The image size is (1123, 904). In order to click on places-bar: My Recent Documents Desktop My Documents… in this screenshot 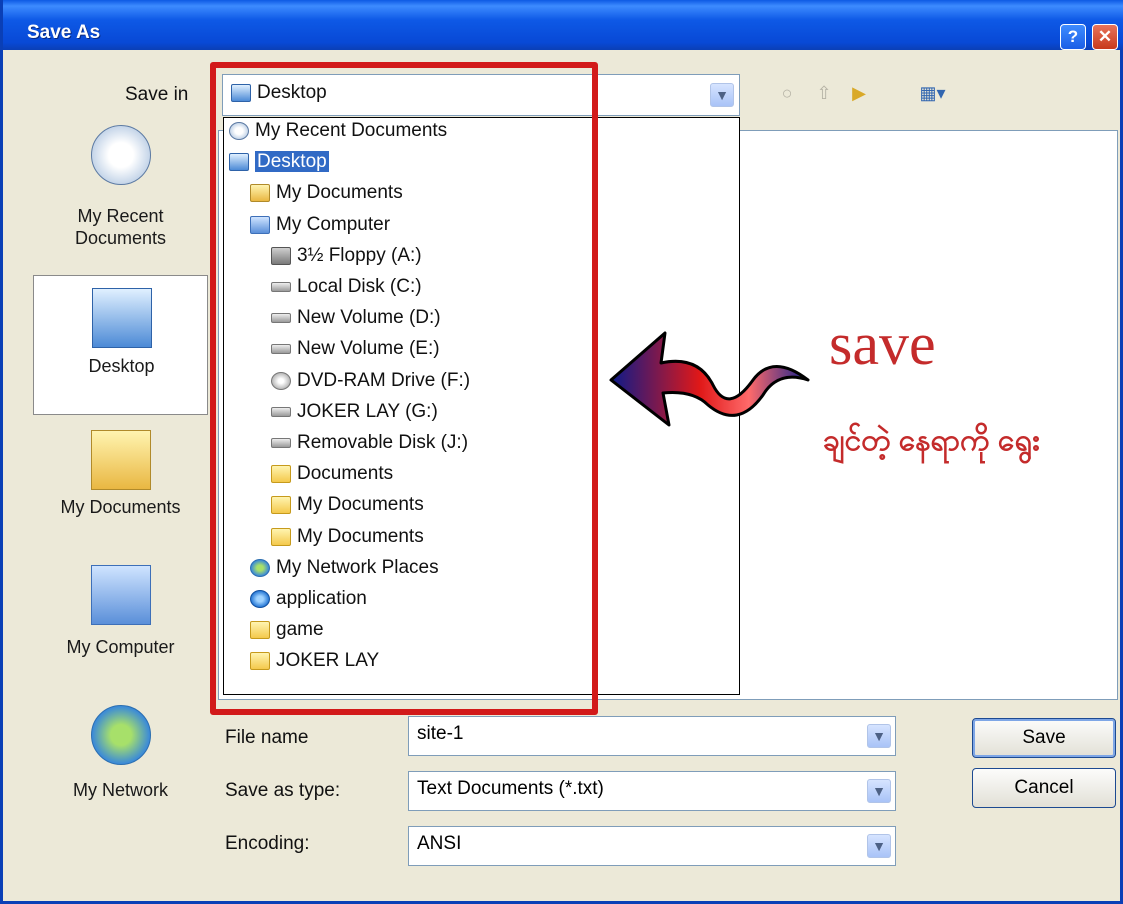, I will do `click(120, 470)`.